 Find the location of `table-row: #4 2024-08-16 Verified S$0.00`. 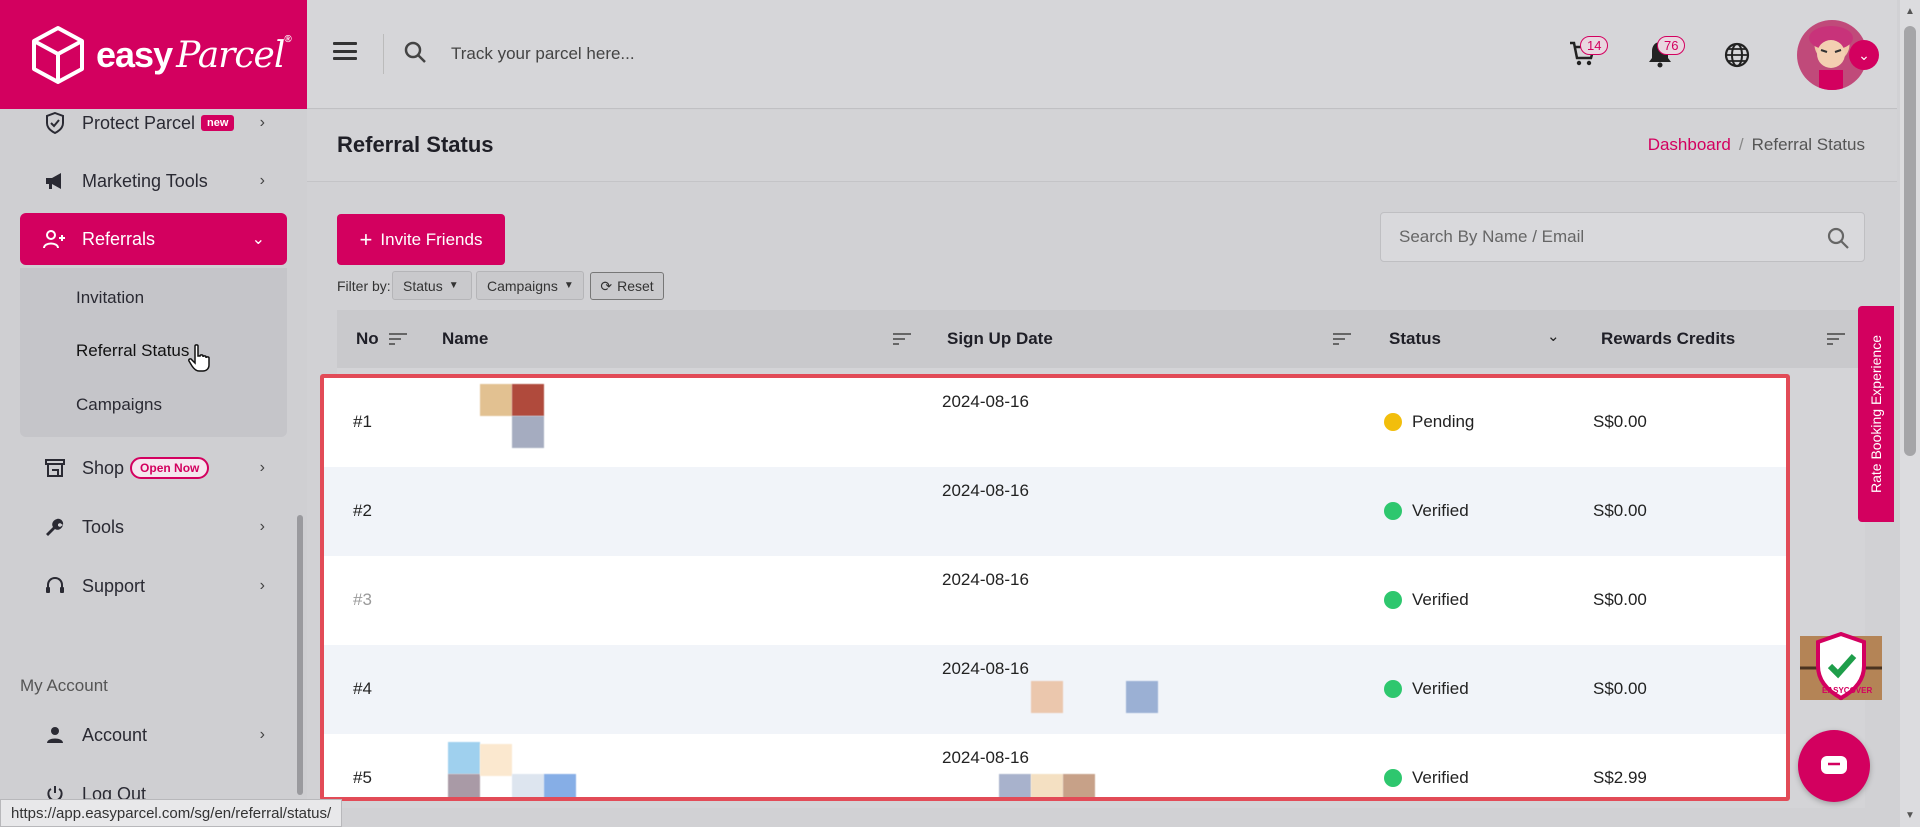

table-row: #4 2024-08-16 Verified S$0.00 is located at coordinates (1055, 689).